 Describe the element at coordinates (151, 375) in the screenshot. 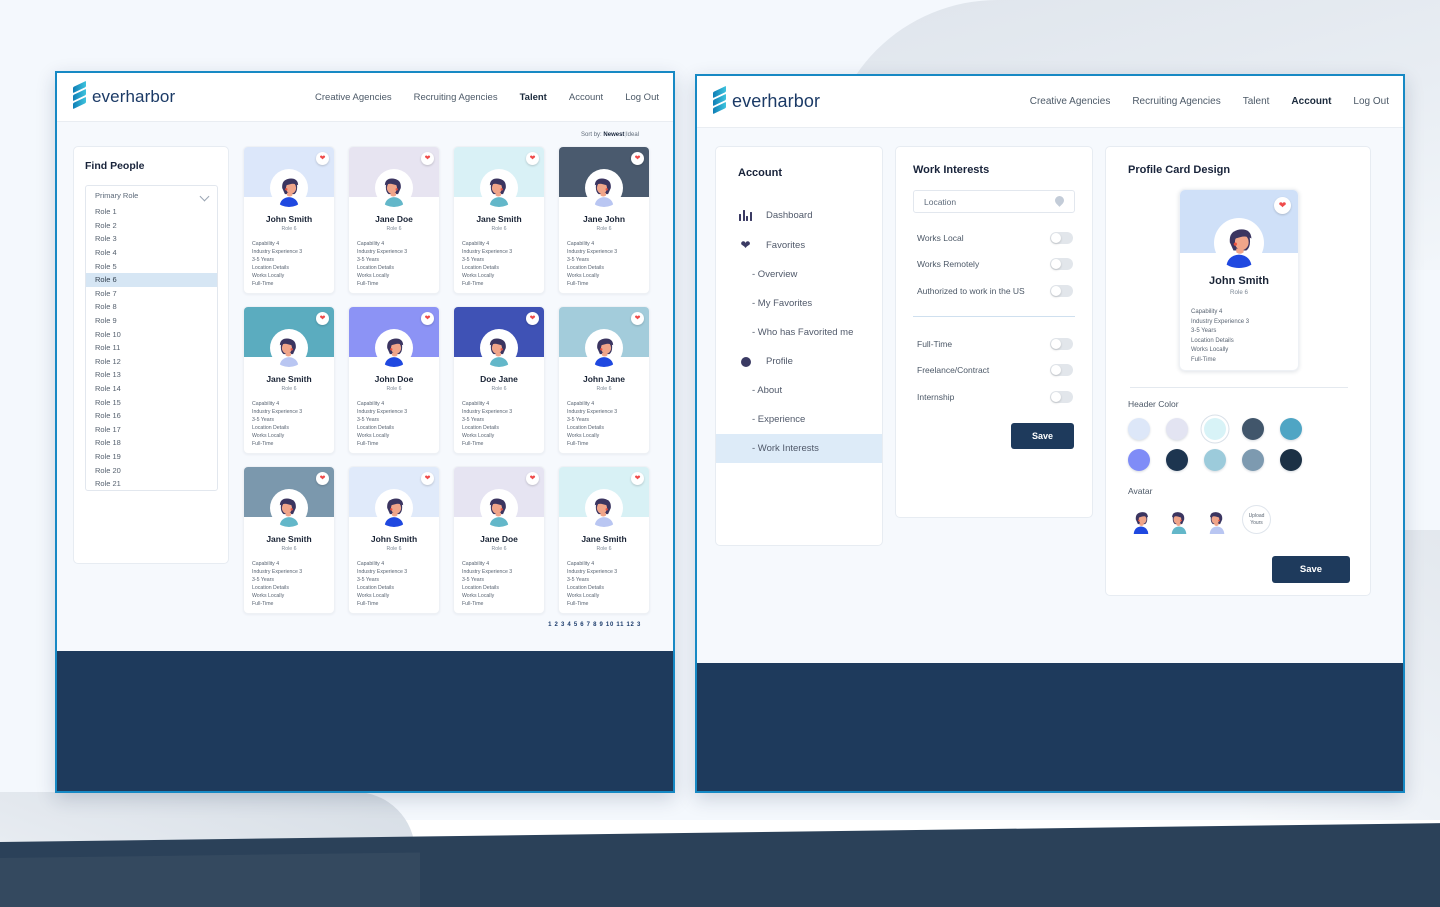

I see `role-option: Role 13` at that location.